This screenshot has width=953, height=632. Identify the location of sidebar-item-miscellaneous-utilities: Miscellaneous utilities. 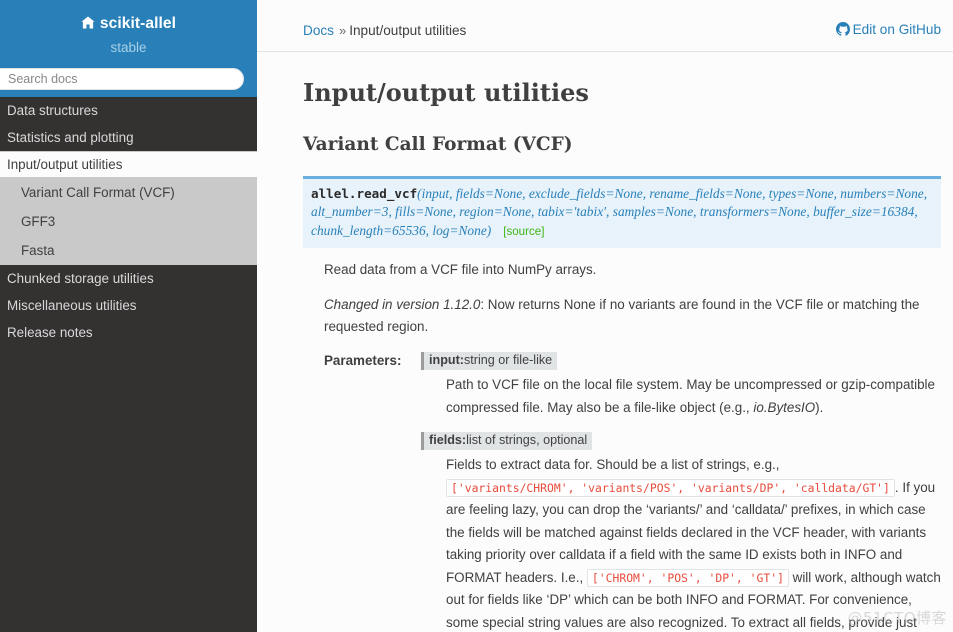
(128, 305).